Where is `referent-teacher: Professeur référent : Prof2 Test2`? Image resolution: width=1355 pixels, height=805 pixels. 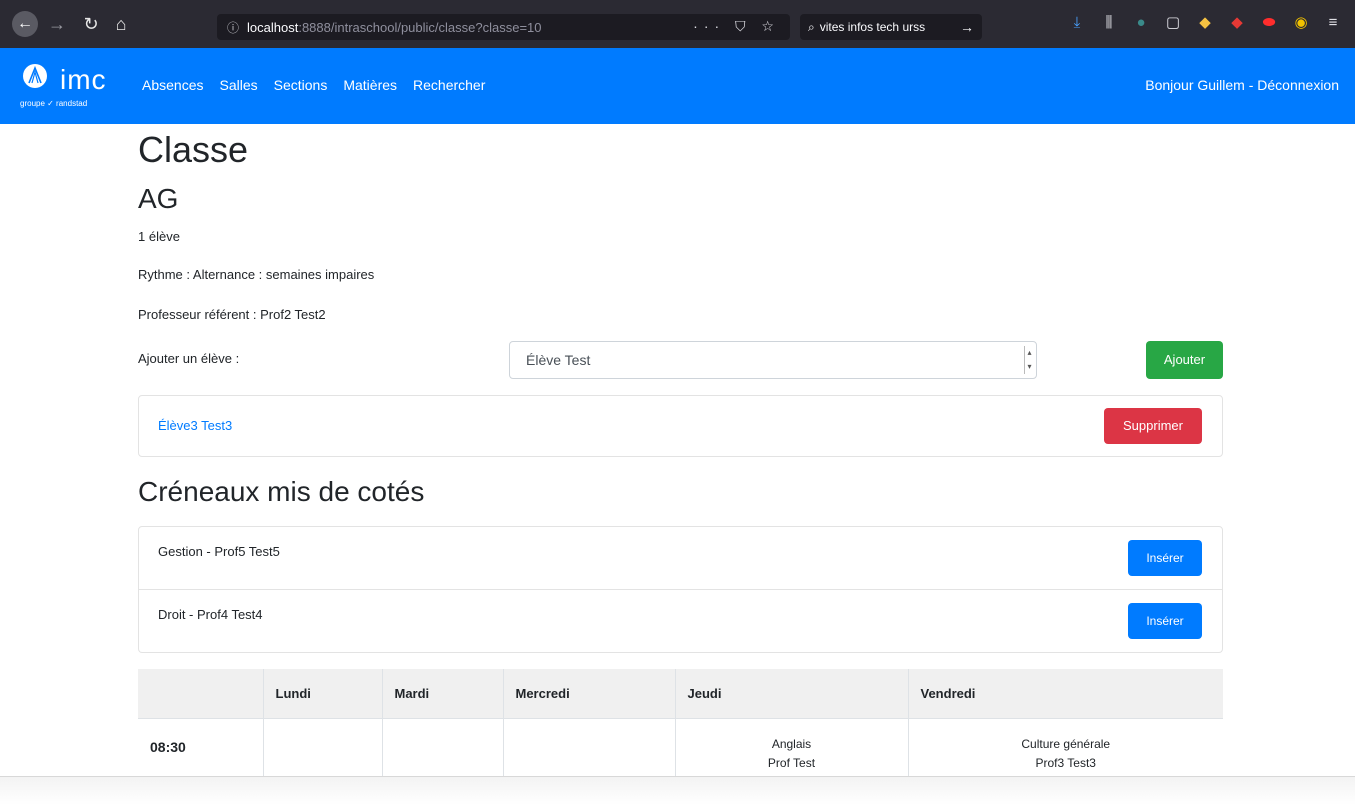
referent-teacher: Professeur référent : Prof2 Test2 is located at coordinates (232, 314).